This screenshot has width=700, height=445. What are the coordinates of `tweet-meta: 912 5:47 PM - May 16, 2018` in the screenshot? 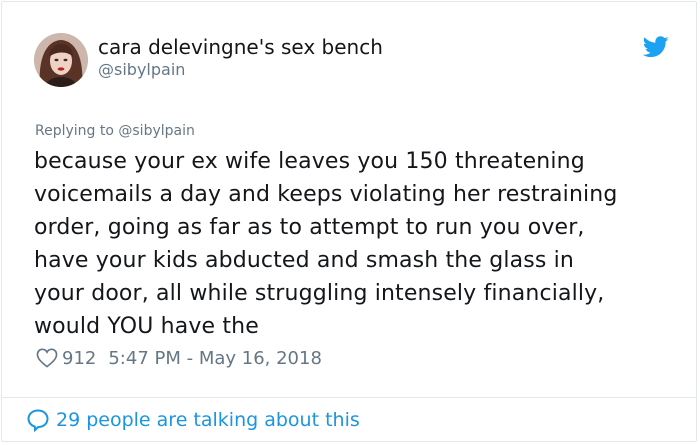 It's located at (179, 358).